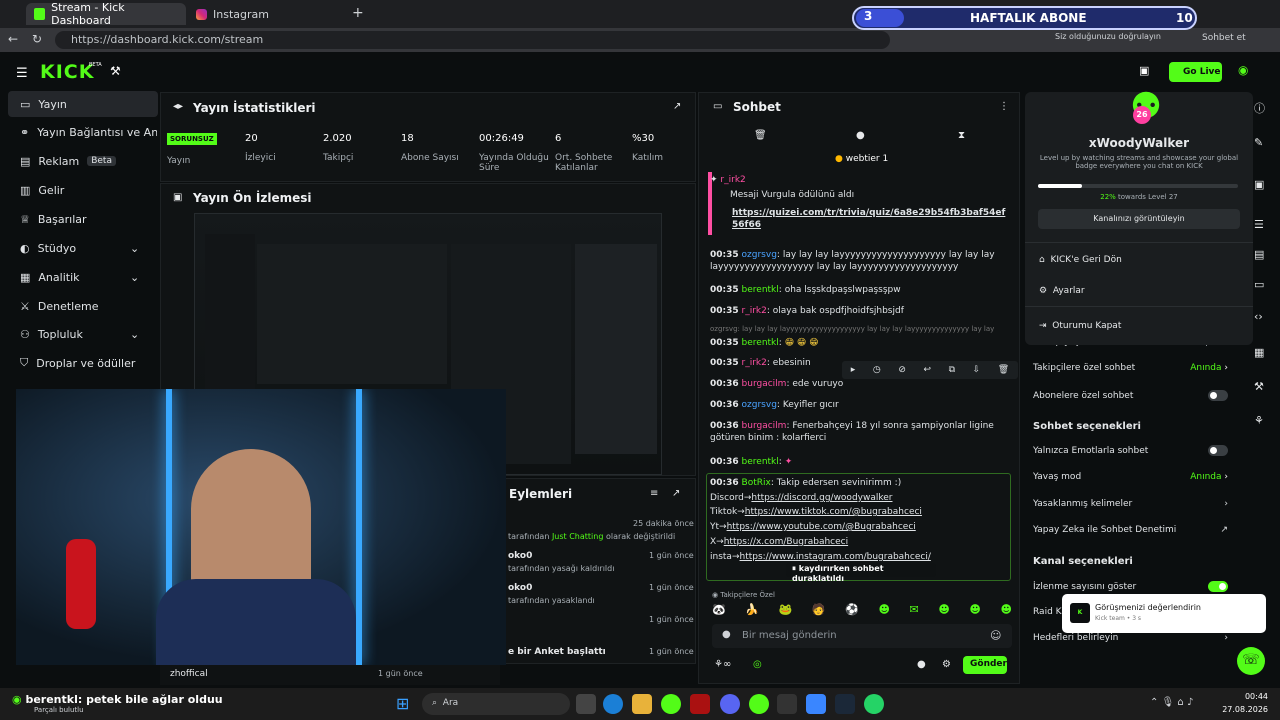 Image resolution: width=1280 pixels, height=720 pixels. I want to click on explorer-icon, so click(642, 704).